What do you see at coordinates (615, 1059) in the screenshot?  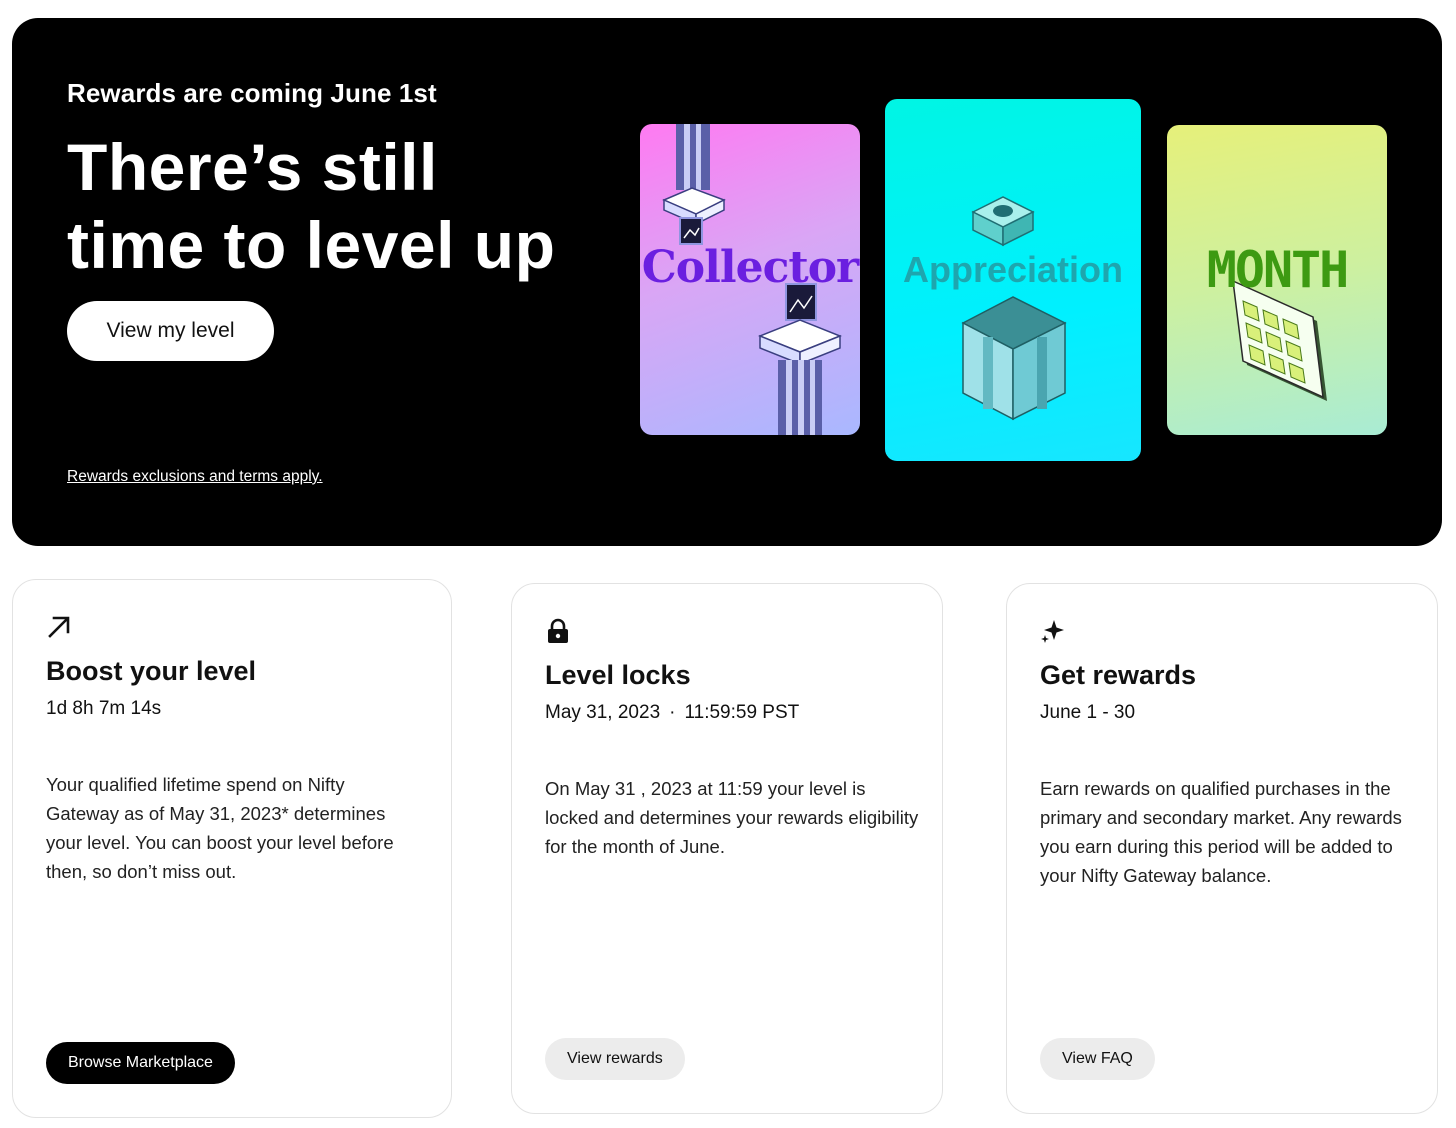 I see `view-rewards-button: View rewards` at bounding box center [615, 1059].